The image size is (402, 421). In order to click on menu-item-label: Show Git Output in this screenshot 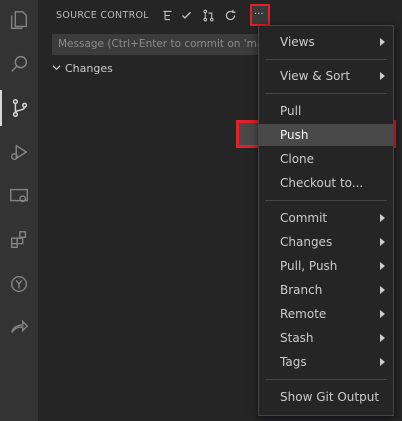, I will do `click(330, 397)`.